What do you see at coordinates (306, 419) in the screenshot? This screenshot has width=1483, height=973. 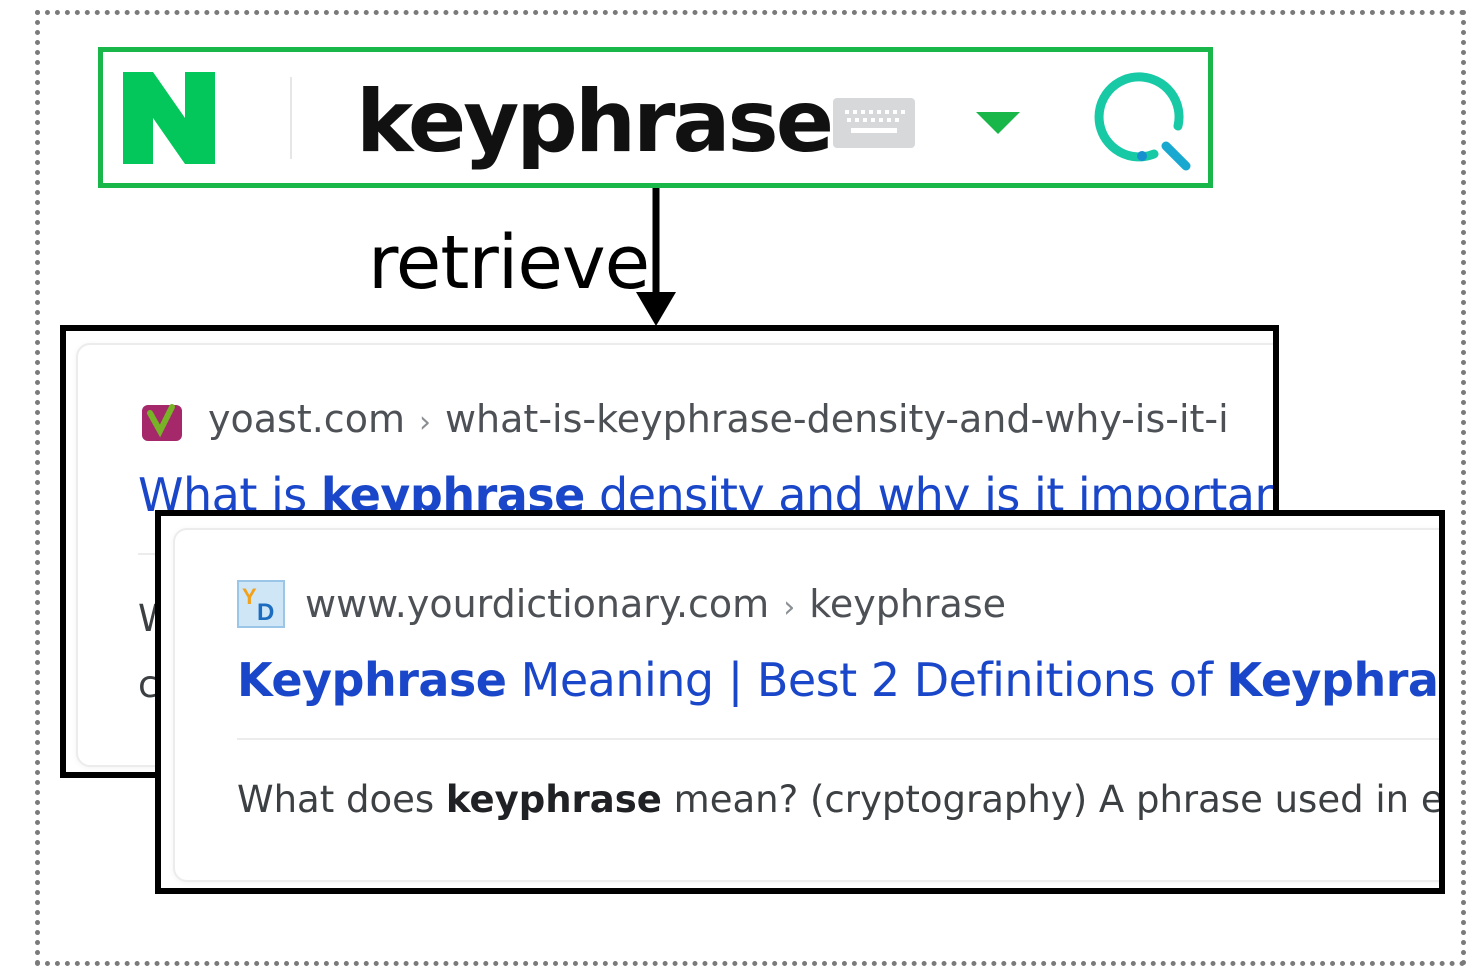 I see `result-domain: yoast.com` at bounding box center [306, 419].